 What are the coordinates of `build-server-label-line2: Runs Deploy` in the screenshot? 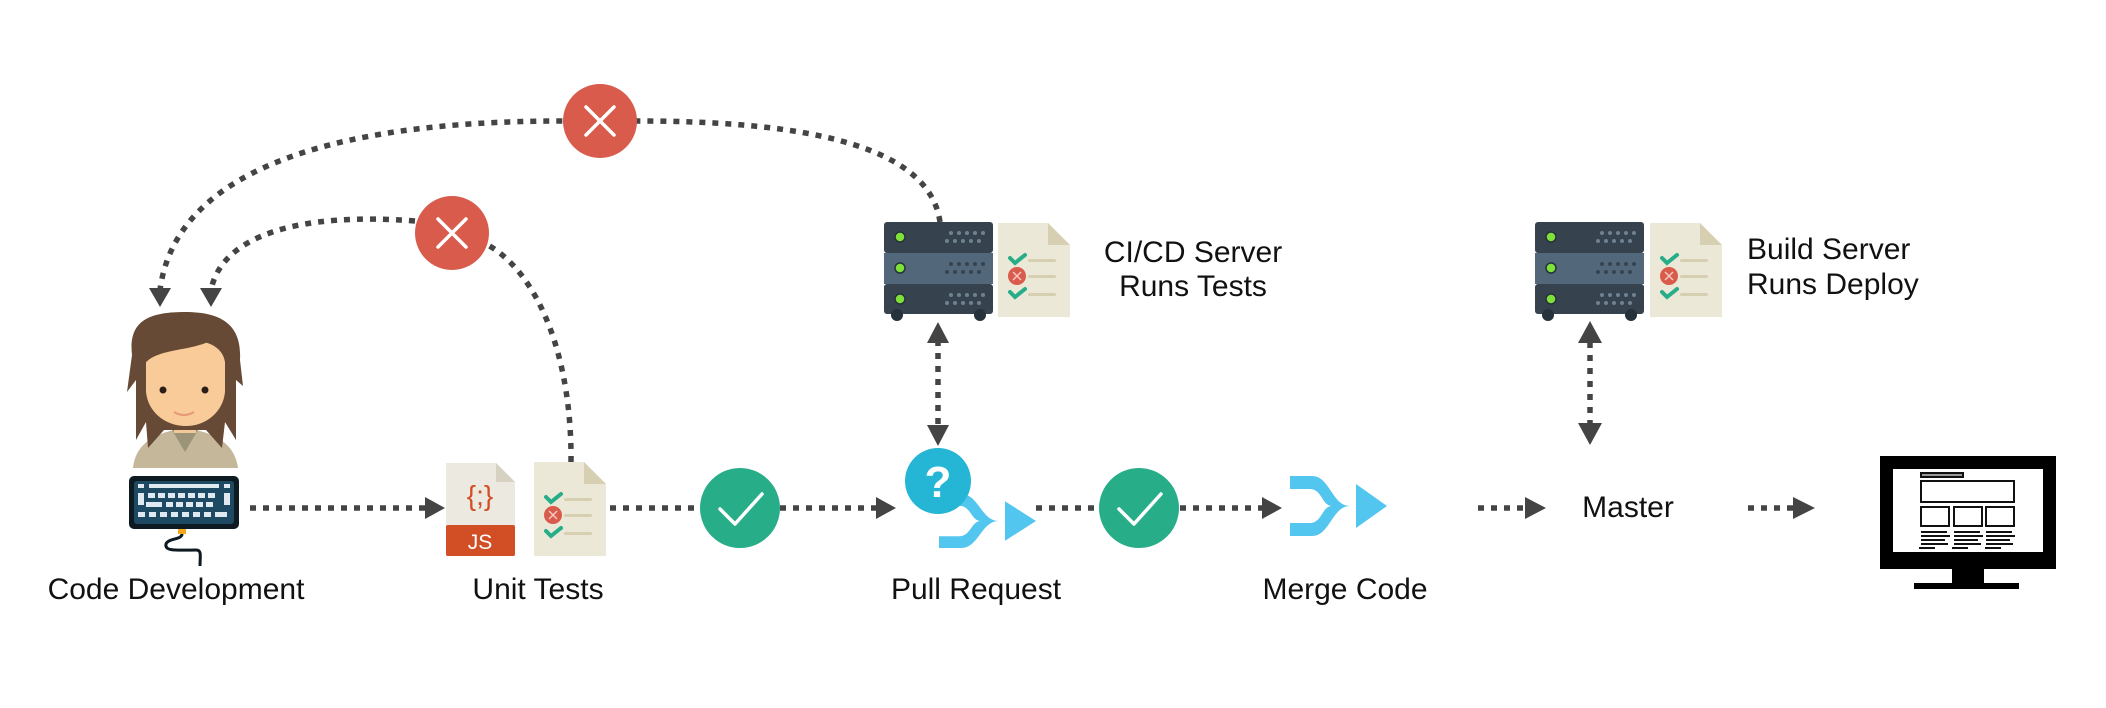 It's located at (1833, 284).